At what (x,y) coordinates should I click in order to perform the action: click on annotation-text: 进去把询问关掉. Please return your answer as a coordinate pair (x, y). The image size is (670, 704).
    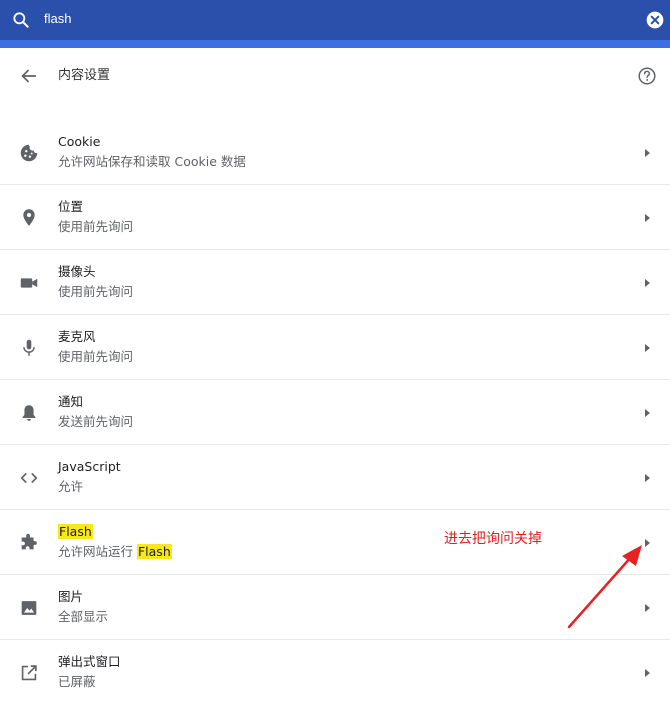
    Looking at the image, I should click on (493, 539).